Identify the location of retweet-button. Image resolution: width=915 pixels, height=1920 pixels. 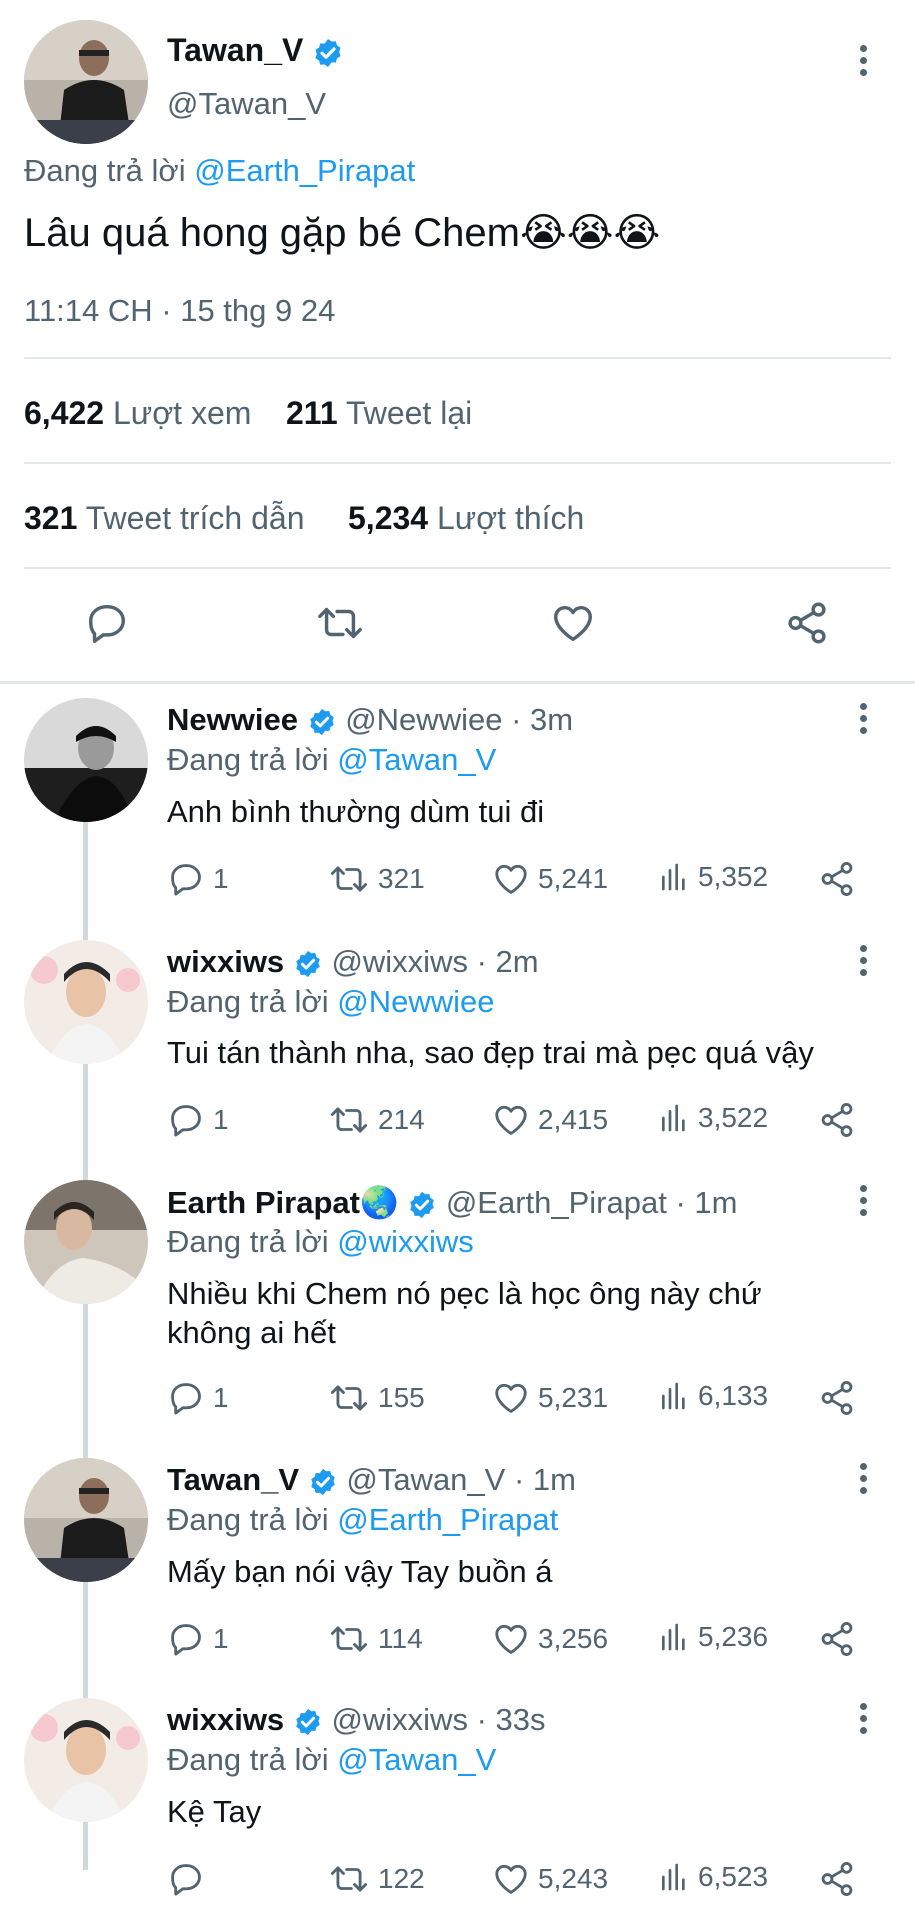
(340, 625).